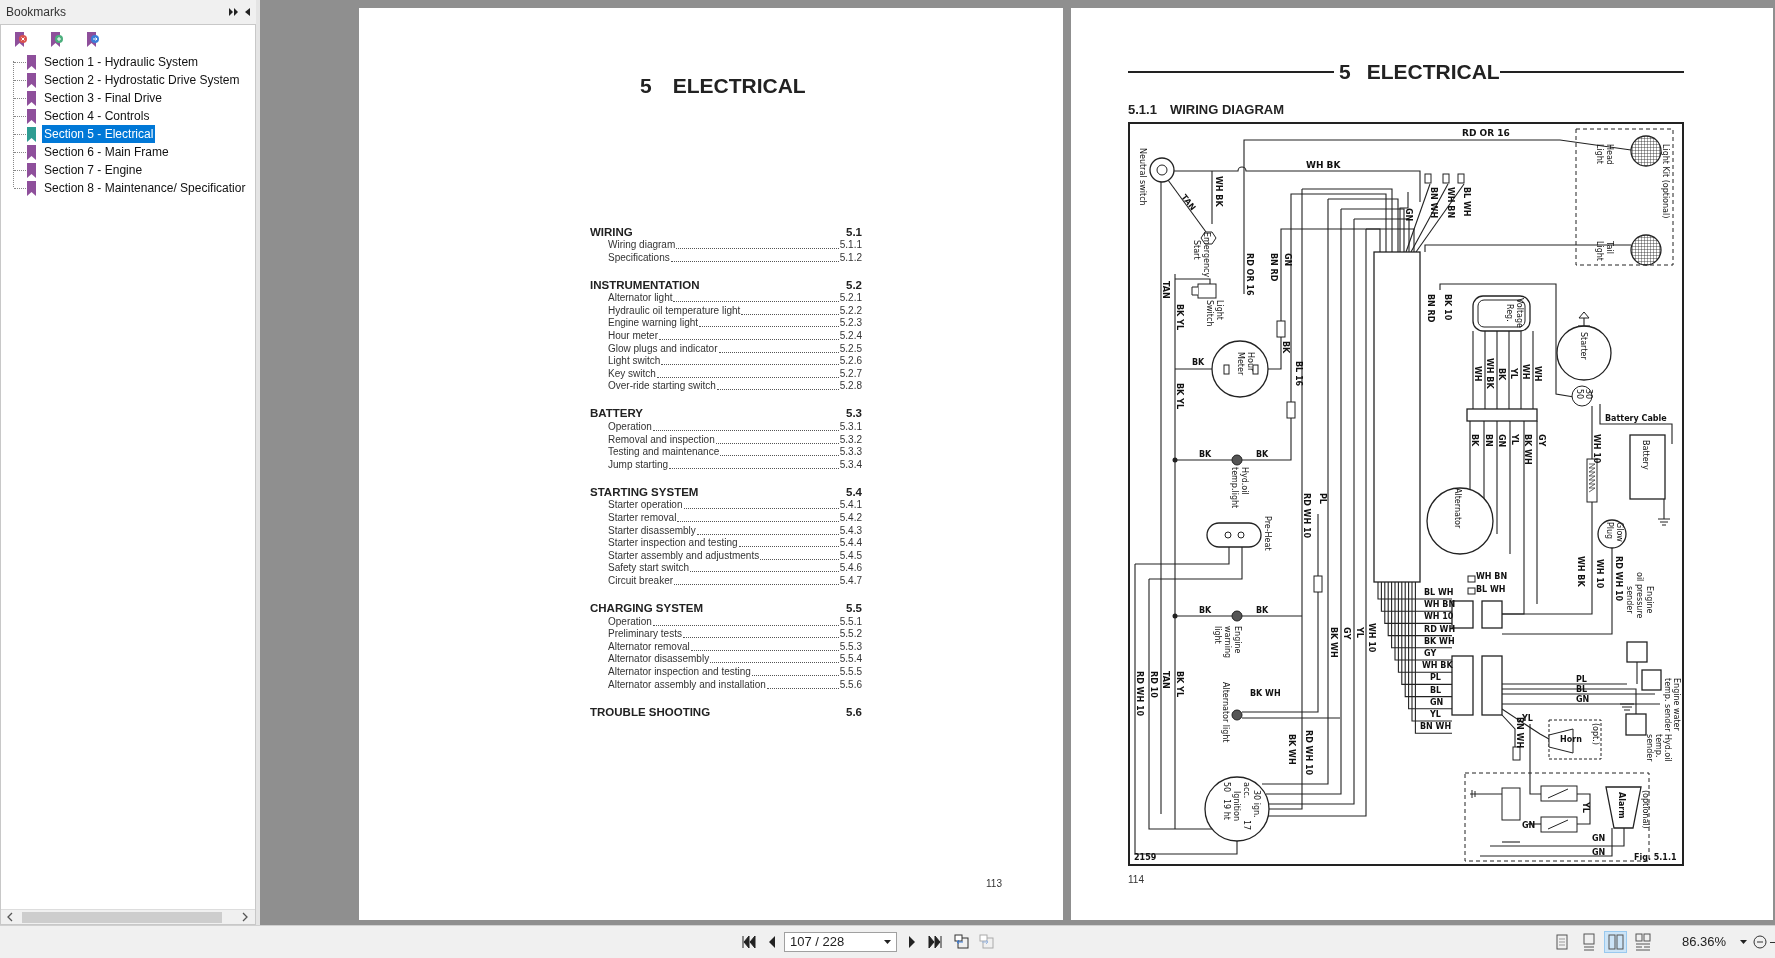  Describe the element at coordinates (1704, 942) in the screenshot. I see `zoom-level: 86.36%` at that location.